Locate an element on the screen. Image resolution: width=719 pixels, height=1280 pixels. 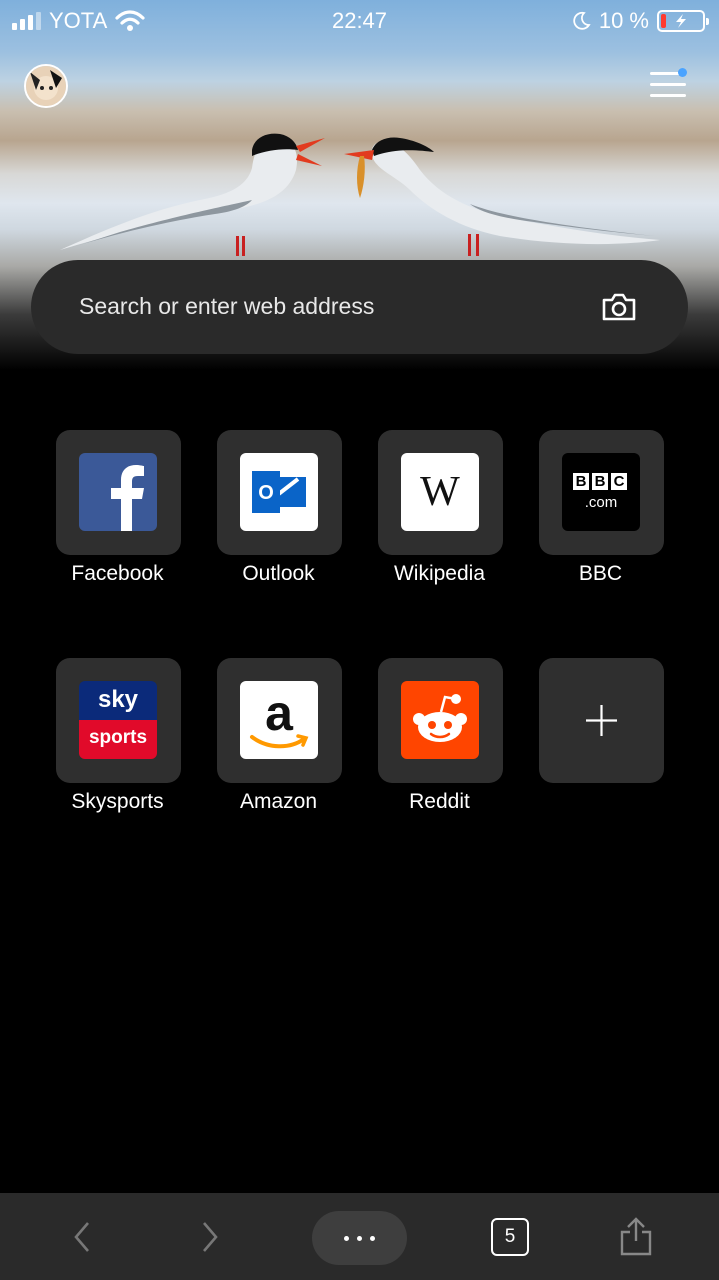
speed-dial-outlook: O is located at coordinates (279, 492).